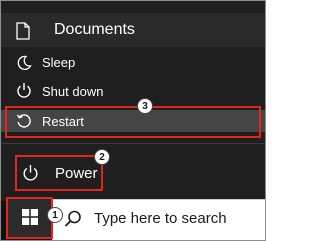 This screenshot has height=241, width=320. What do you see at coordinates (76, 173) in the screenshot?
I see `power-label: Power` at bounding box center [76, 173].